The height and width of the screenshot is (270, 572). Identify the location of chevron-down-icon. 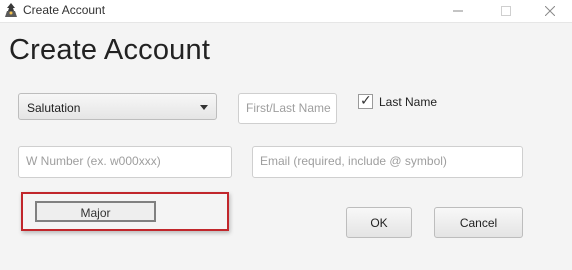
(204, 107).